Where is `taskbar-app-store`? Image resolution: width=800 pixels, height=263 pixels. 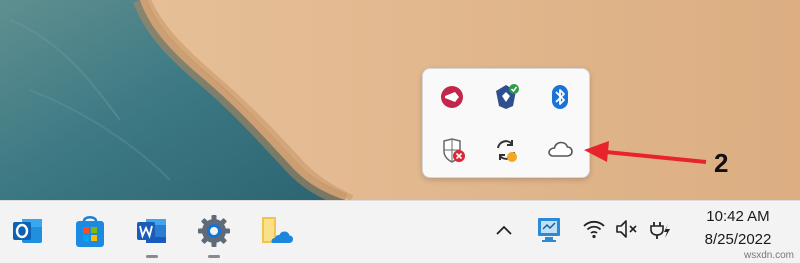 taskbar-app-store is located at coordinates (90, 231).